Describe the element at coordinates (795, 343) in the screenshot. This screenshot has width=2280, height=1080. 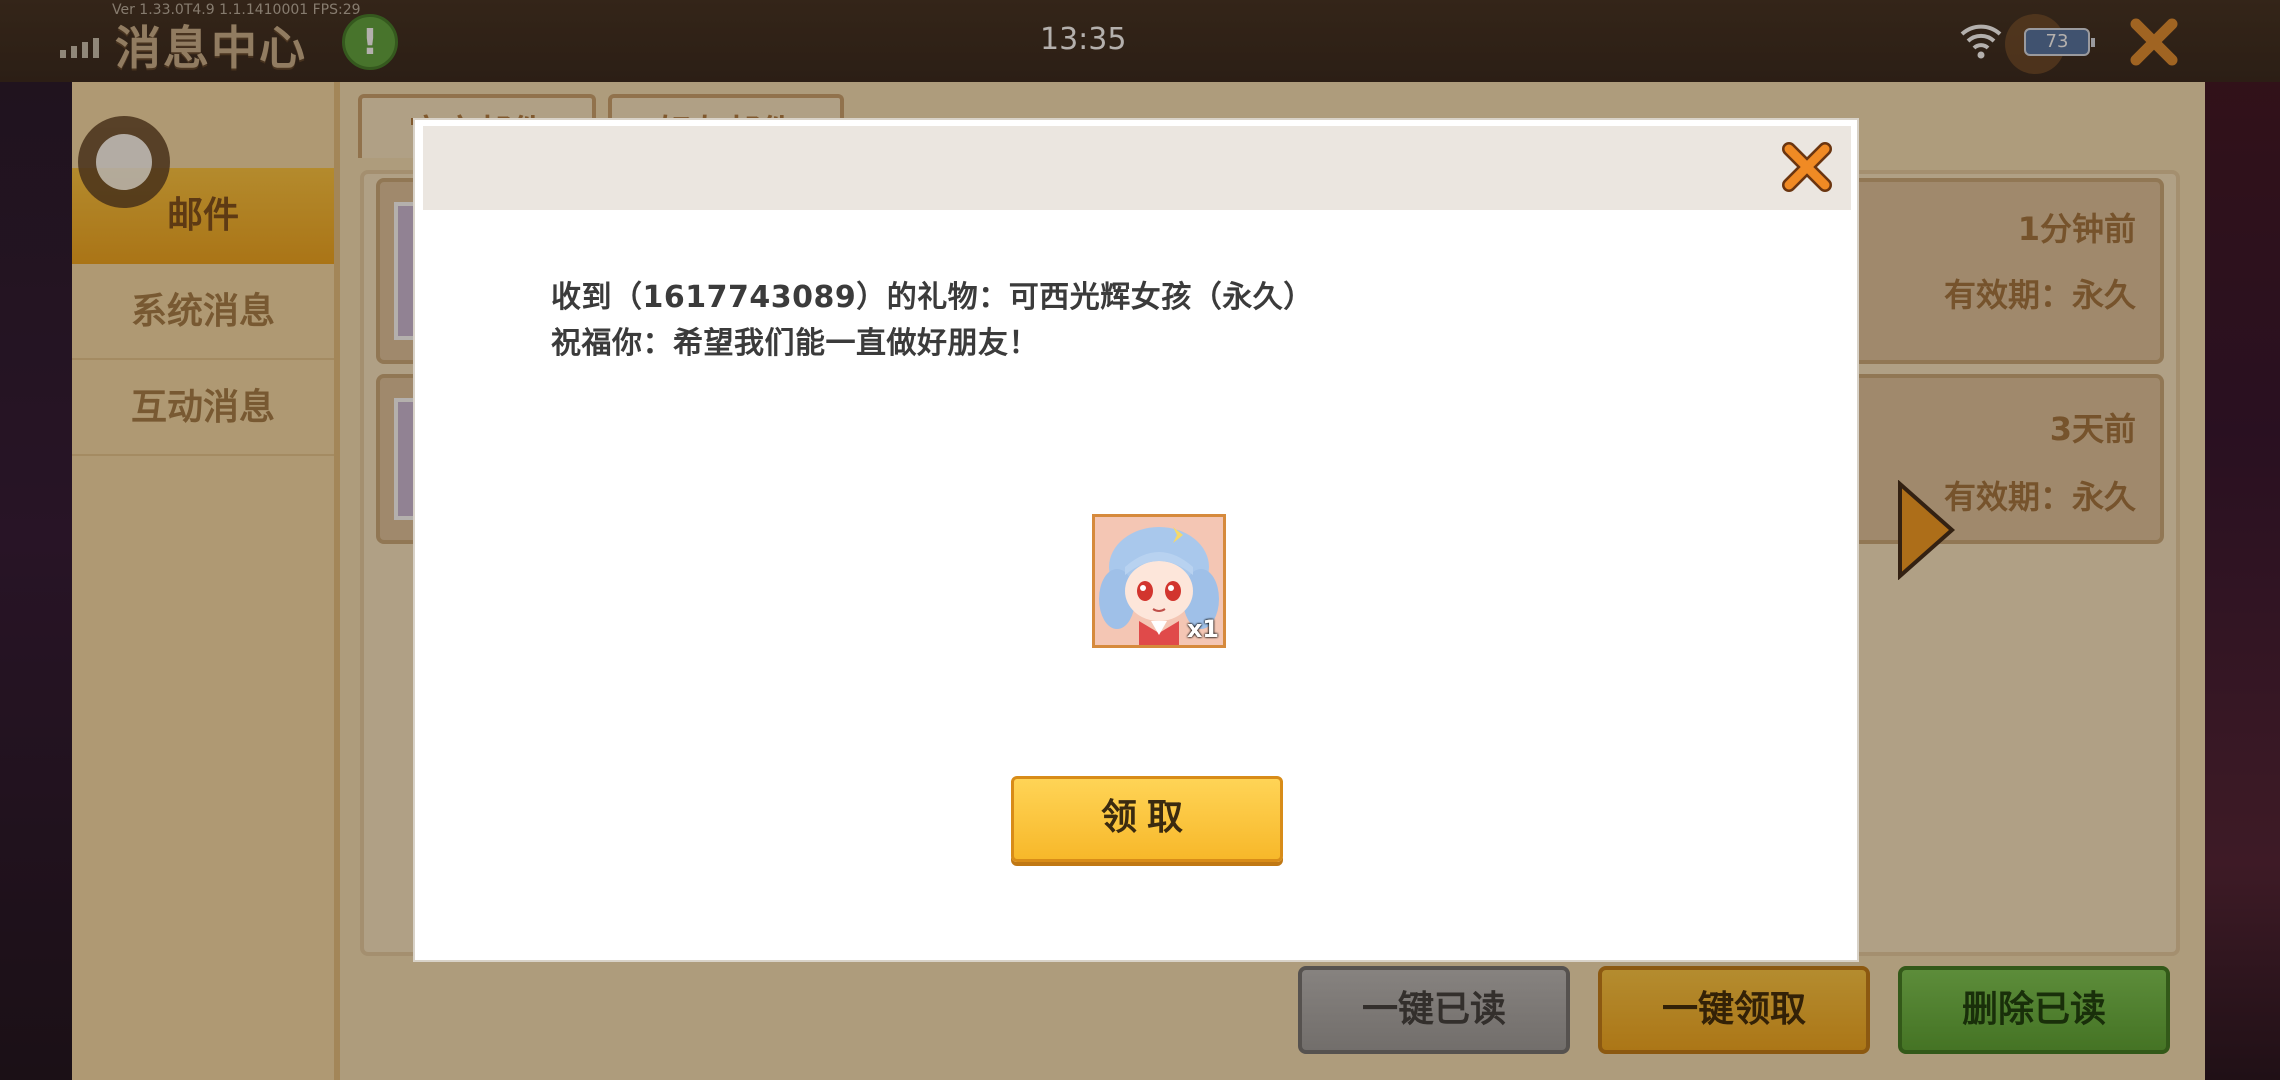
I see `gift-blessing-line: 祝福你：希望我们能一直做好朋友！` at that location.